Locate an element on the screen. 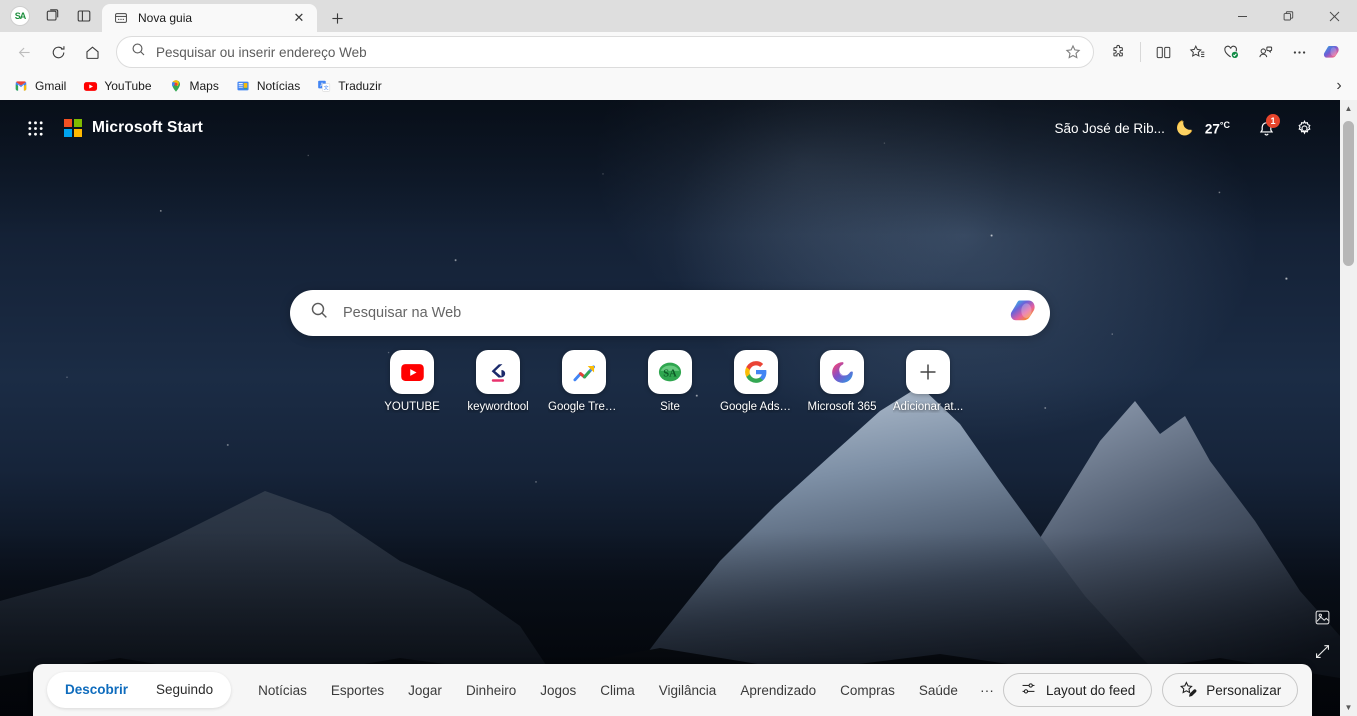  feed-link-compras: Compras is located at coordinates (867, 690).